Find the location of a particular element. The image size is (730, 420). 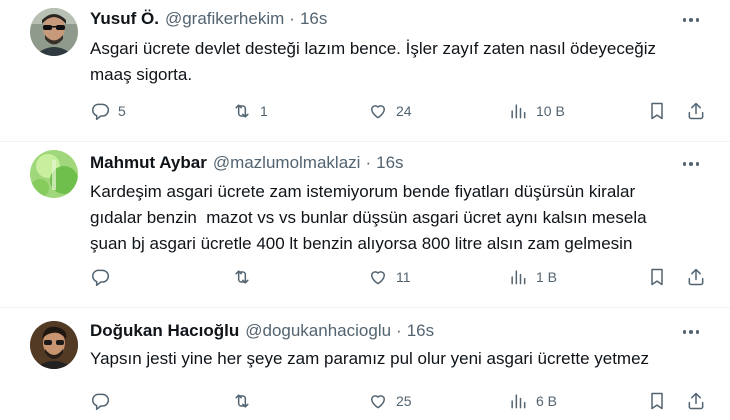

action-bar: 5 1 24 10 B is located at coordinates (400, 111).